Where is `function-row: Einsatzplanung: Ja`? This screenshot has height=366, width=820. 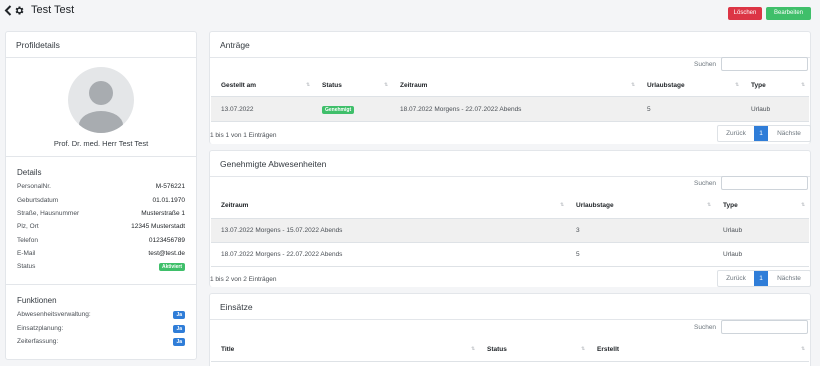
function-row: Einsatzplanung: Ja is located at coordinates (101, 330).